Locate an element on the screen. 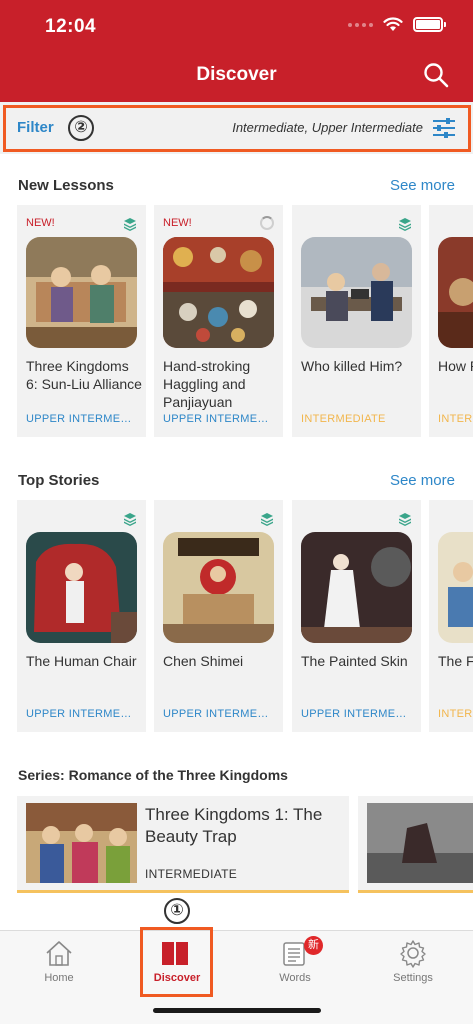 The height and width of the screenshot is (1024, 473). page-title: Discover is located at coordinates (236, 74).